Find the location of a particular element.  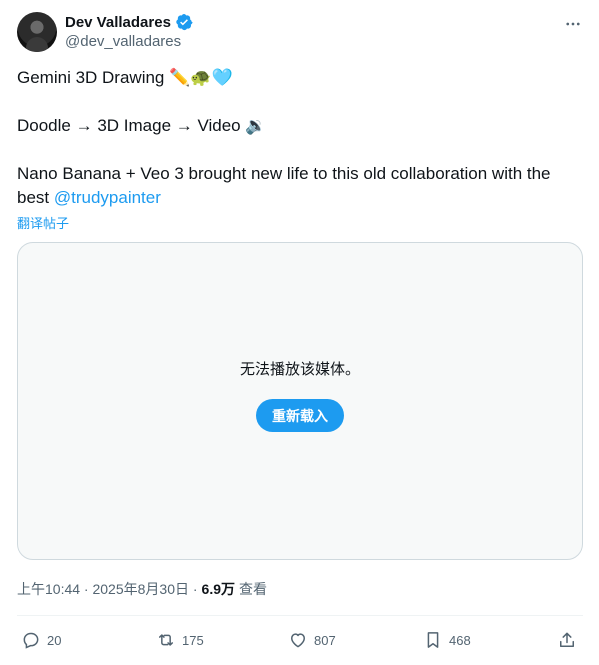

mention-link: @trudypainter is located at coordinates (107, 197).